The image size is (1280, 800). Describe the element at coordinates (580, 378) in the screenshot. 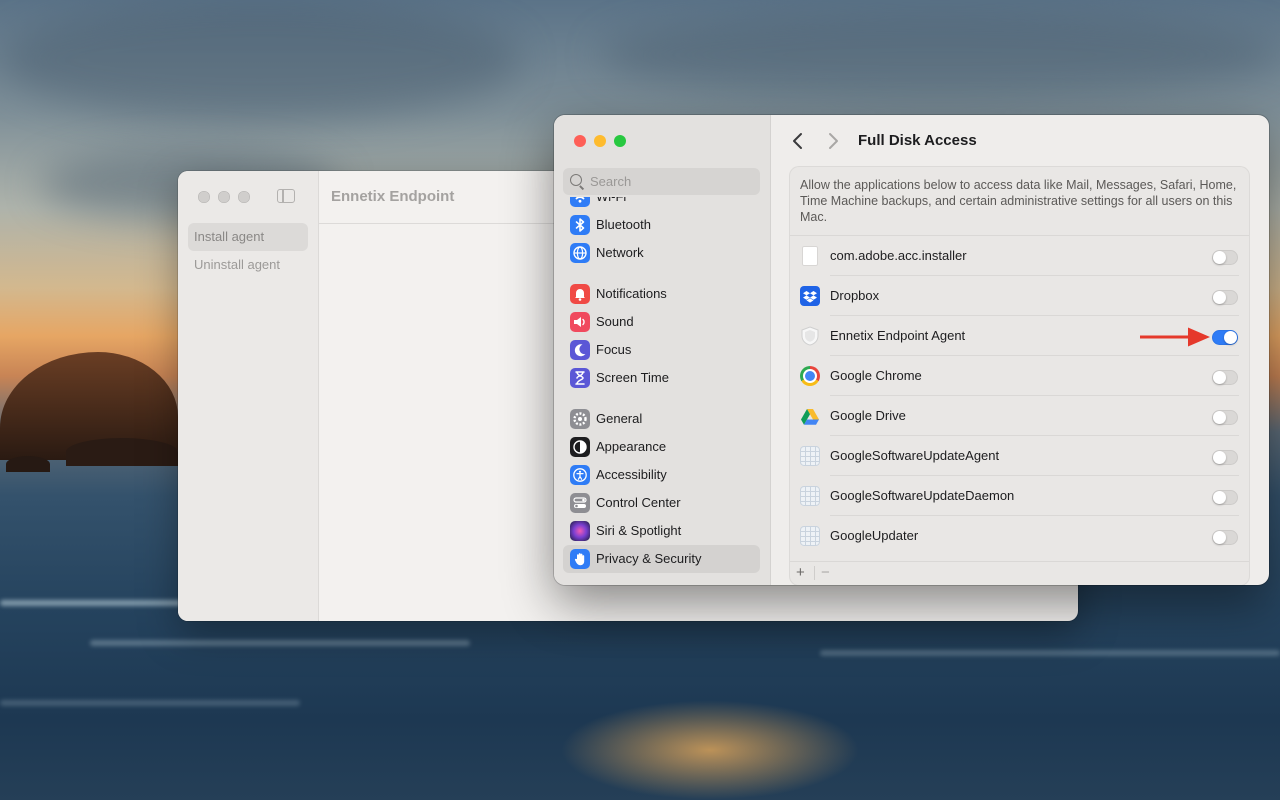

I see `hourglass-icon` at that location.